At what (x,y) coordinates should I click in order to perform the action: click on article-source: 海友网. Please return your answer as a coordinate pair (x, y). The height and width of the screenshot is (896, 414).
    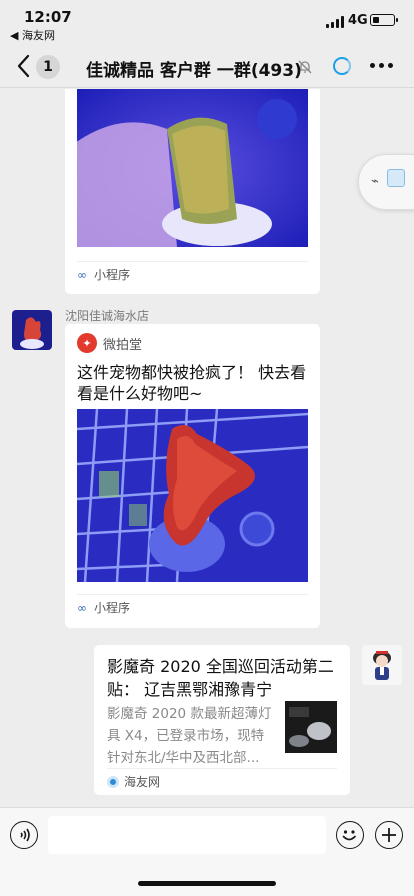
    Looking at the image, I should click on (222, 781).